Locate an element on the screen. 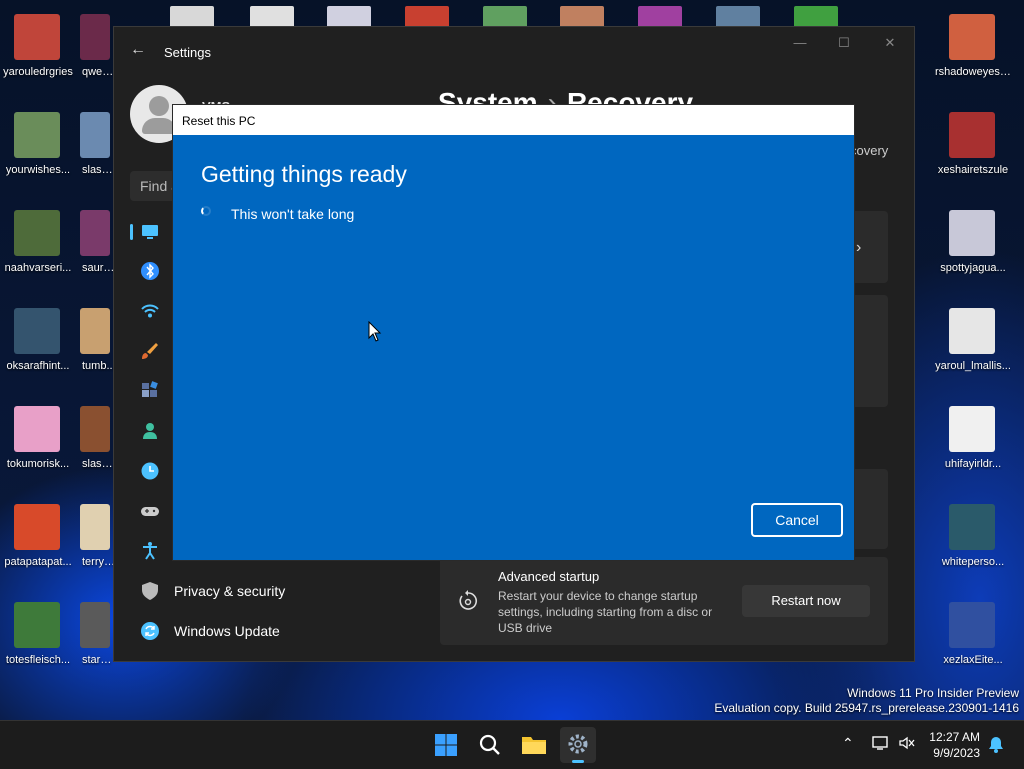  restart-now-button: Restart now is located at coordinates (806, 601).